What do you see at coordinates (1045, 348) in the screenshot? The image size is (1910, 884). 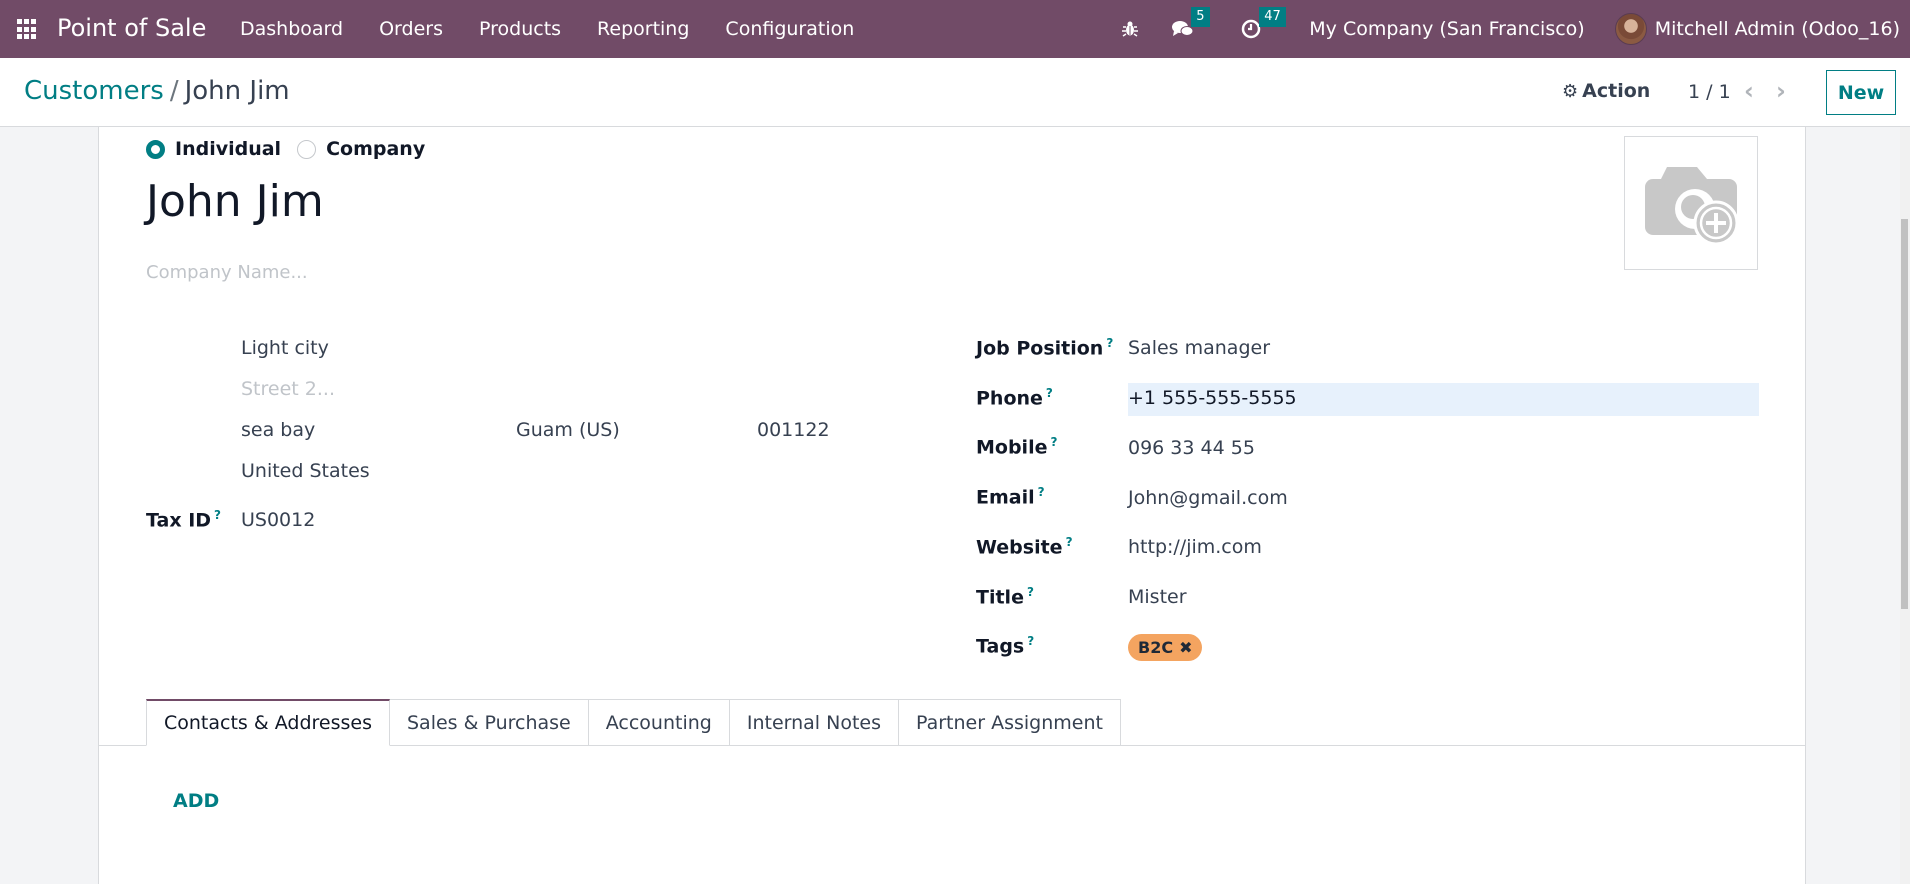 I see `job-position-label: Job Position?` at bounding box center [1045, 348].